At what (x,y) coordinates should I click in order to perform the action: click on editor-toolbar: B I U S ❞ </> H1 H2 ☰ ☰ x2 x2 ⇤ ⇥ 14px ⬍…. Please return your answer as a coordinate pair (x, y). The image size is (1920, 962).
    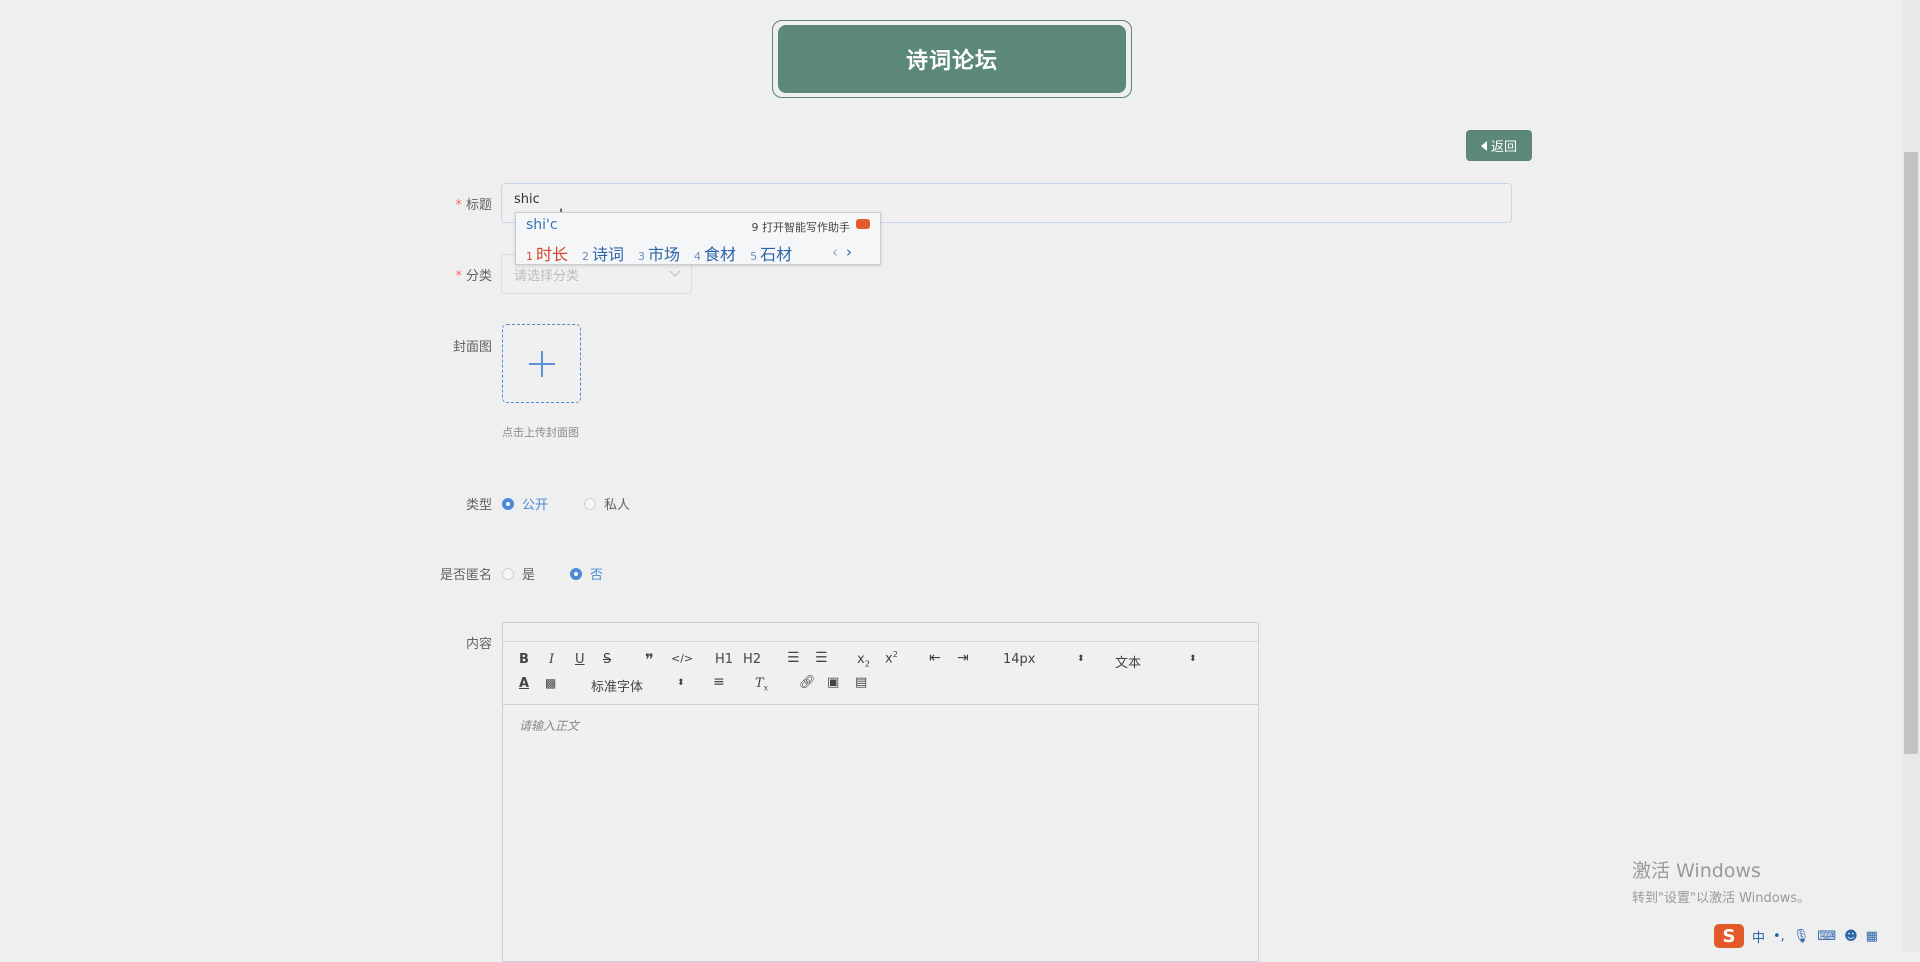
    Looking at the image, I should click on (880, 673).